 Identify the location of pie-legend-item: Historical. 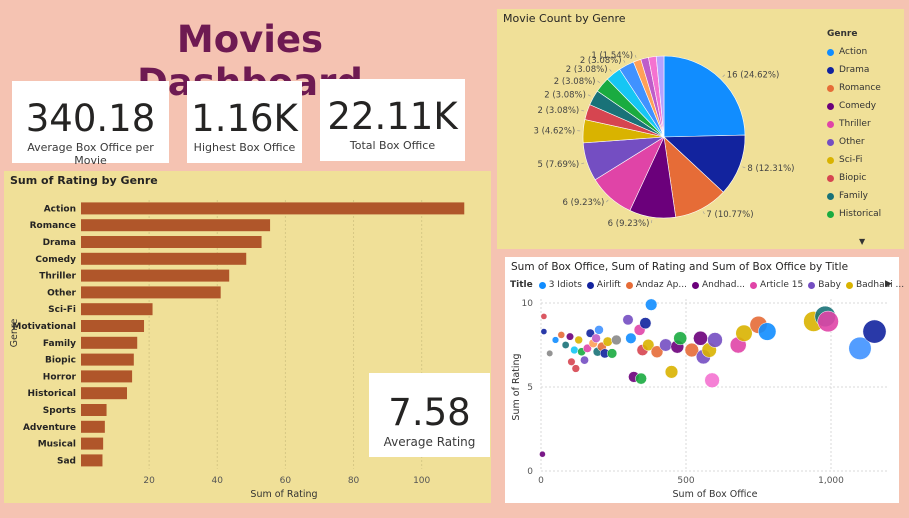
(865, 214).